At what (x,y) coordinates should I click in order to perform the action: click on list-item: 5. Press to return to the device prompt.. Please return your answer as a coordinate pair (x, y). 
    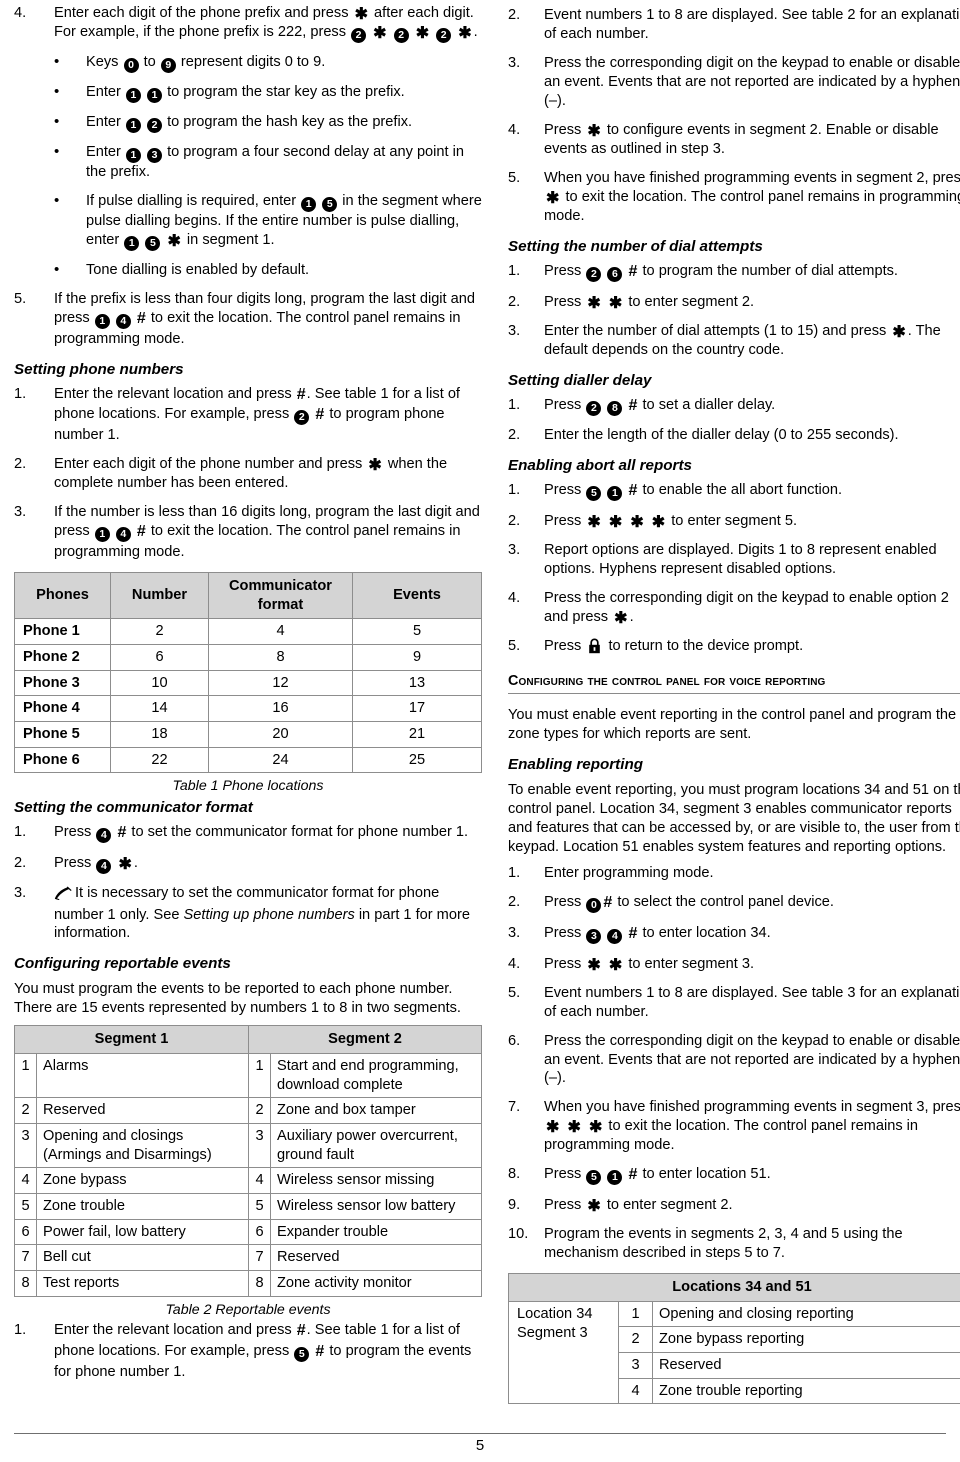
    Looking at the image, I should click on (734, 648).